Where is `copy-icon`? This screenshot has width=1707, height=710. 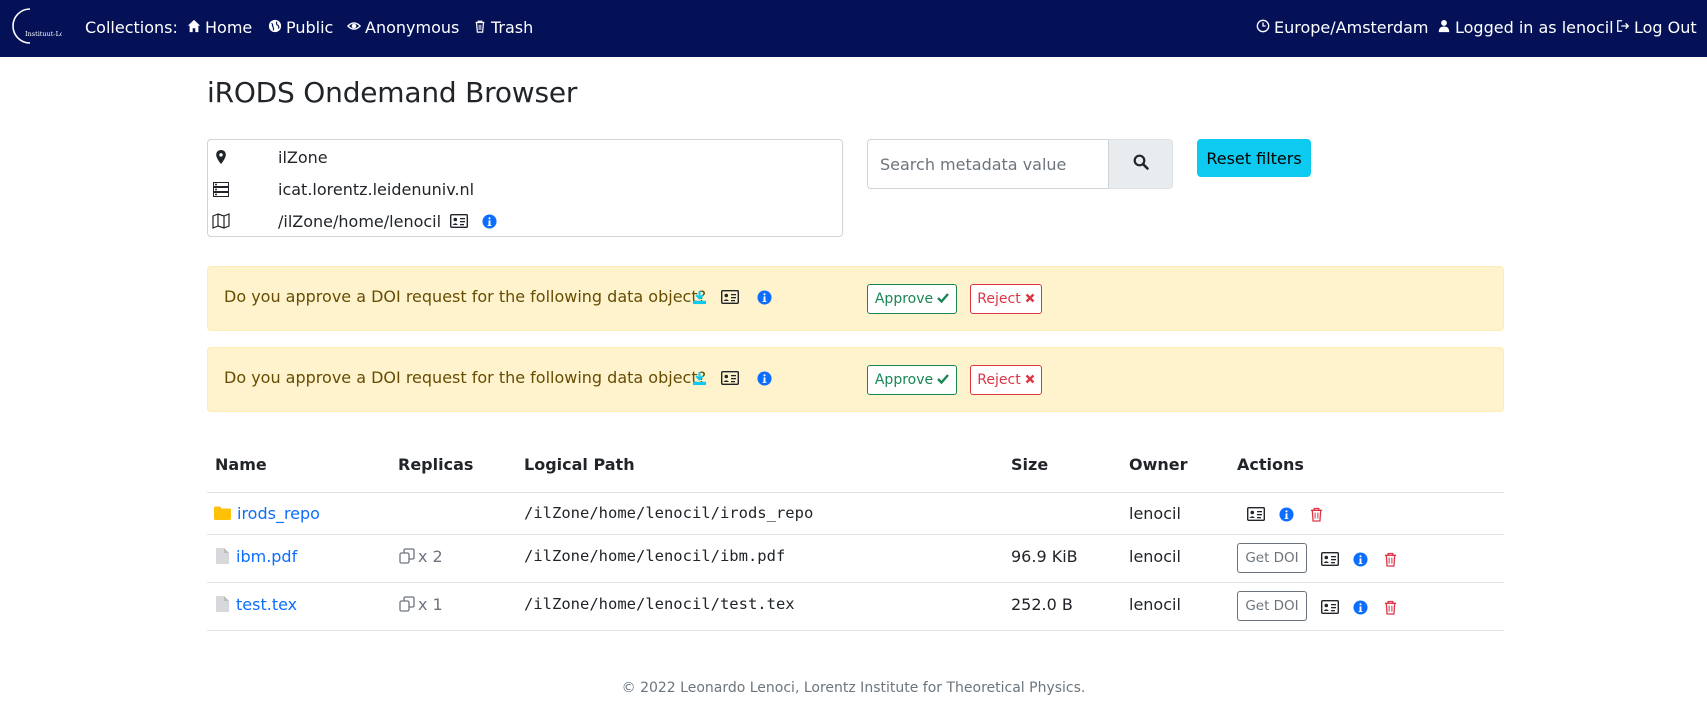
copy-icon is located at coordinates (407, 604).